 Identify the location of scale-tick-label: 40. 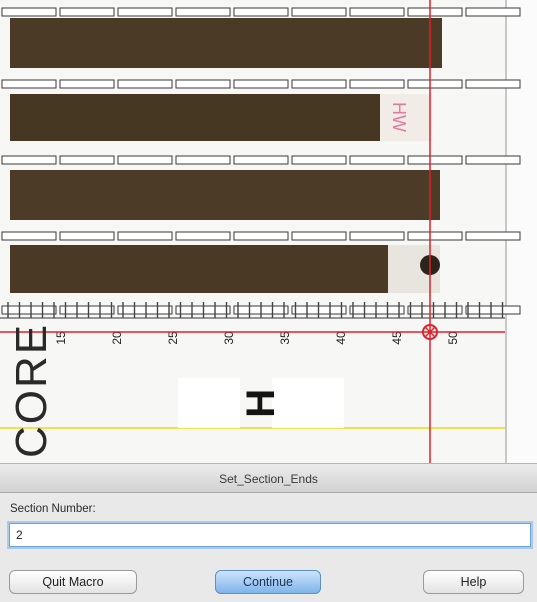
(341, 338).